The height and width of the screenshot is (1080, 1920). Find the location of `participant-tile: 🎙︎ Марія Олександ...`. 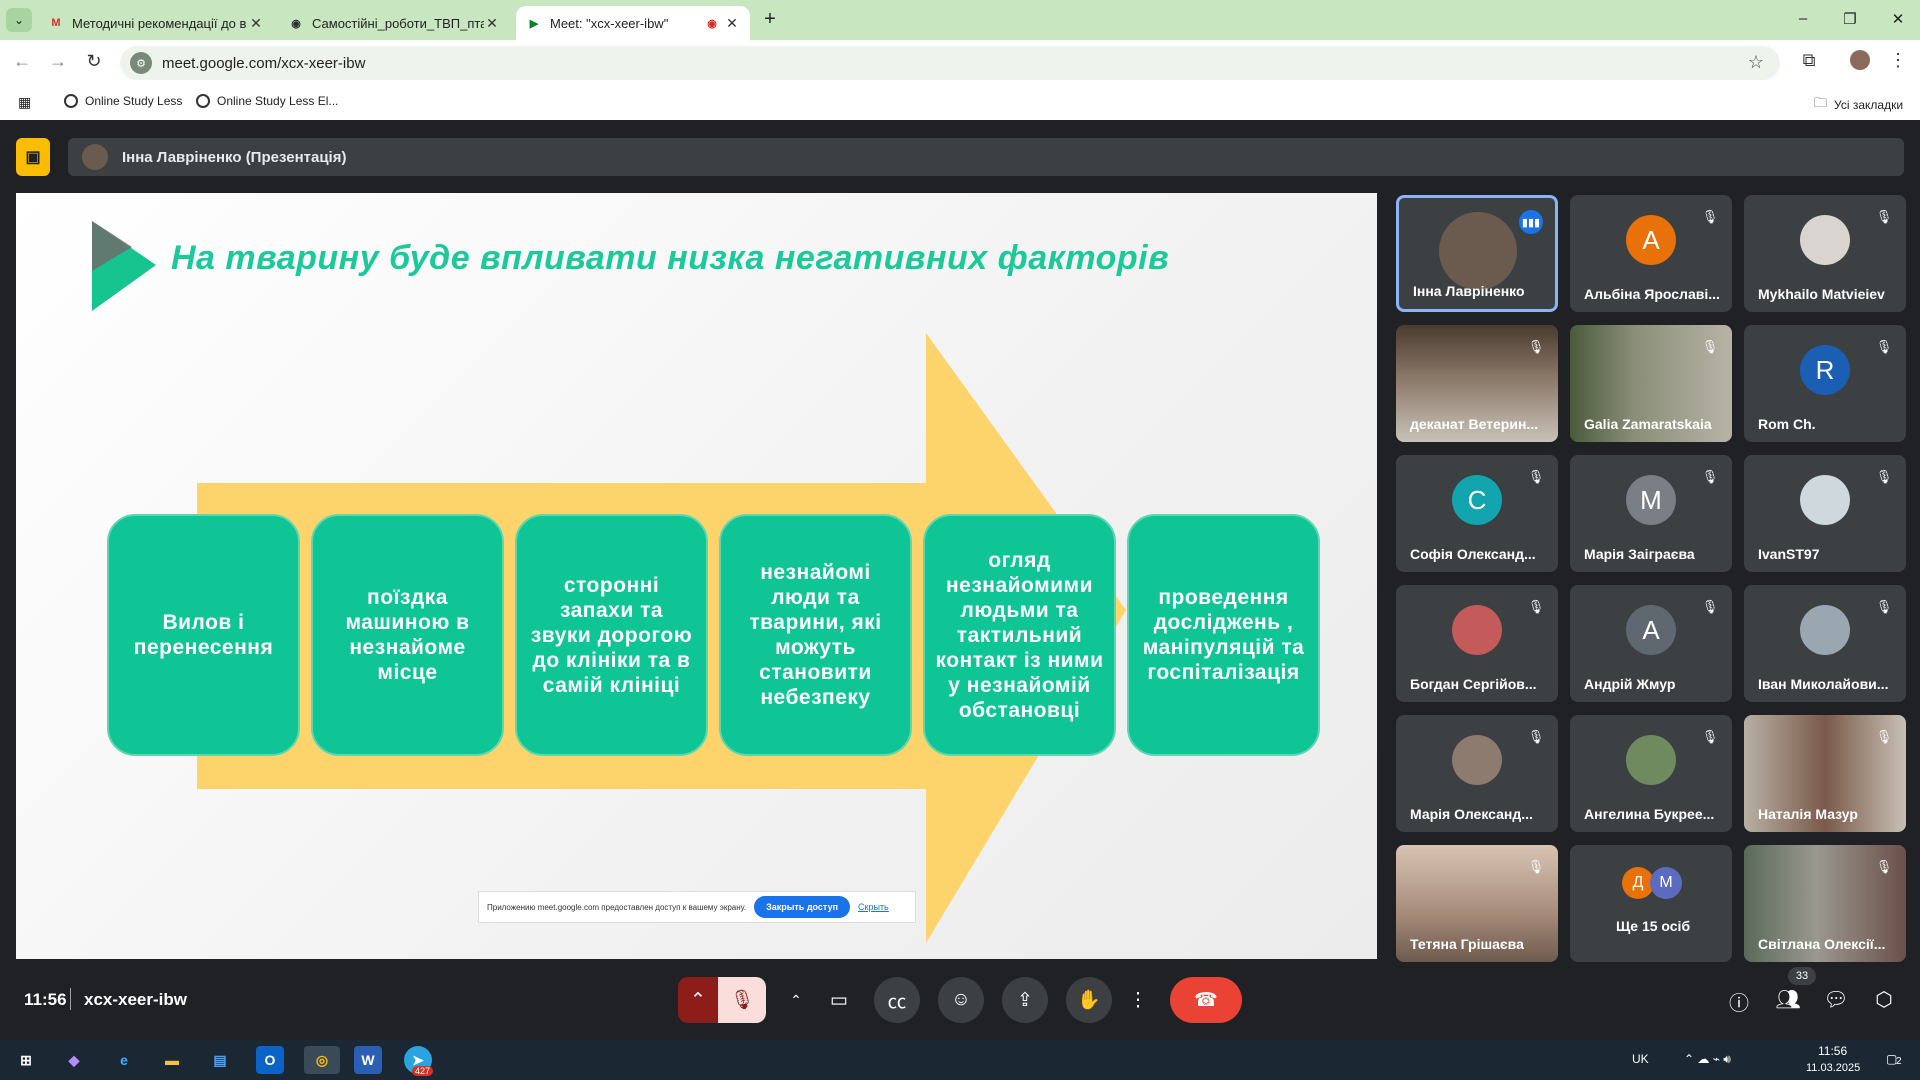

participant-tile: 🎙︎ Марія Олександ... is located at coordinates (1477, 773).